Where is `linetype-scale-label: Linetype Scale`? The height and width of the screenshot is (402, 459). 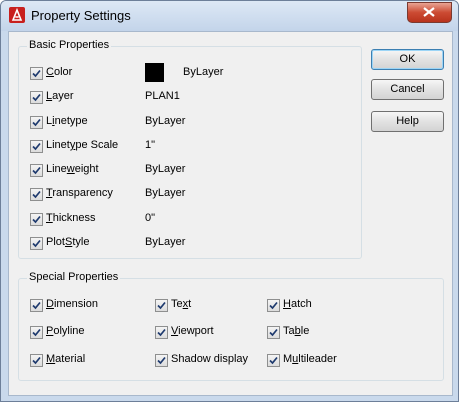
linetype-scale-label: Linetype Scale is located at coordinates (82, 145).